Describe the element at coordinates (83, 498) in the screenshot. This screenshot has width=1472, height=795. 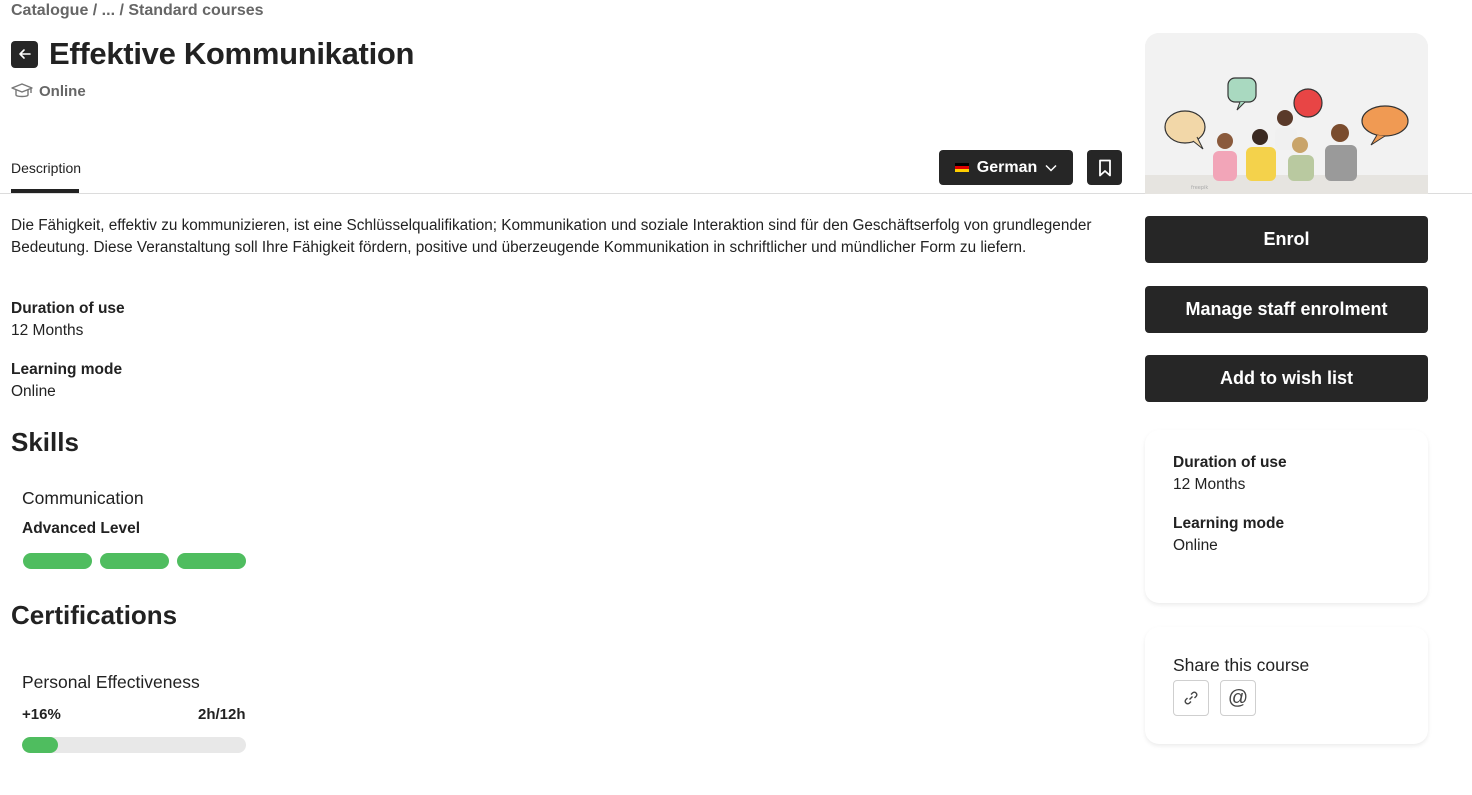
I see `skill-name: Communication` at that location.